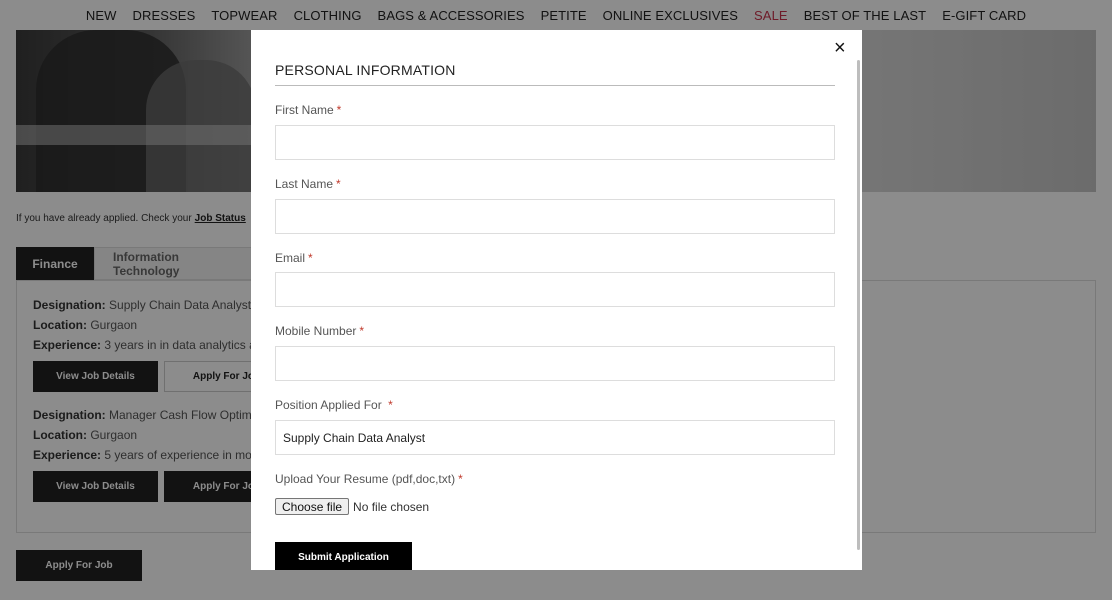 This screenshot has width=1112, height=600. I want to click on mobile-number-input, so click(555, 363).